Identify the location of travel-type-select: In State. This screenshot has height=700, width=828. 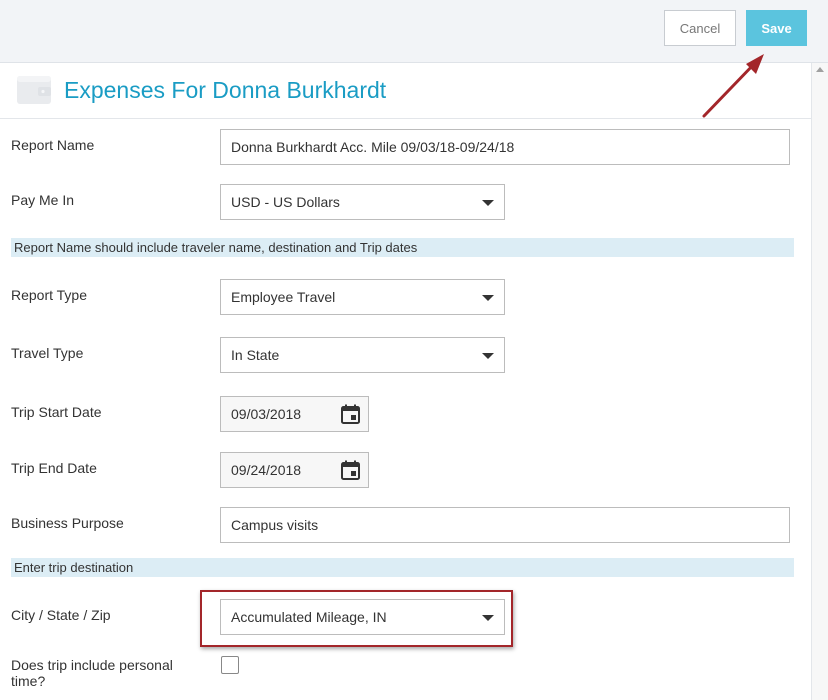
(362, 355).